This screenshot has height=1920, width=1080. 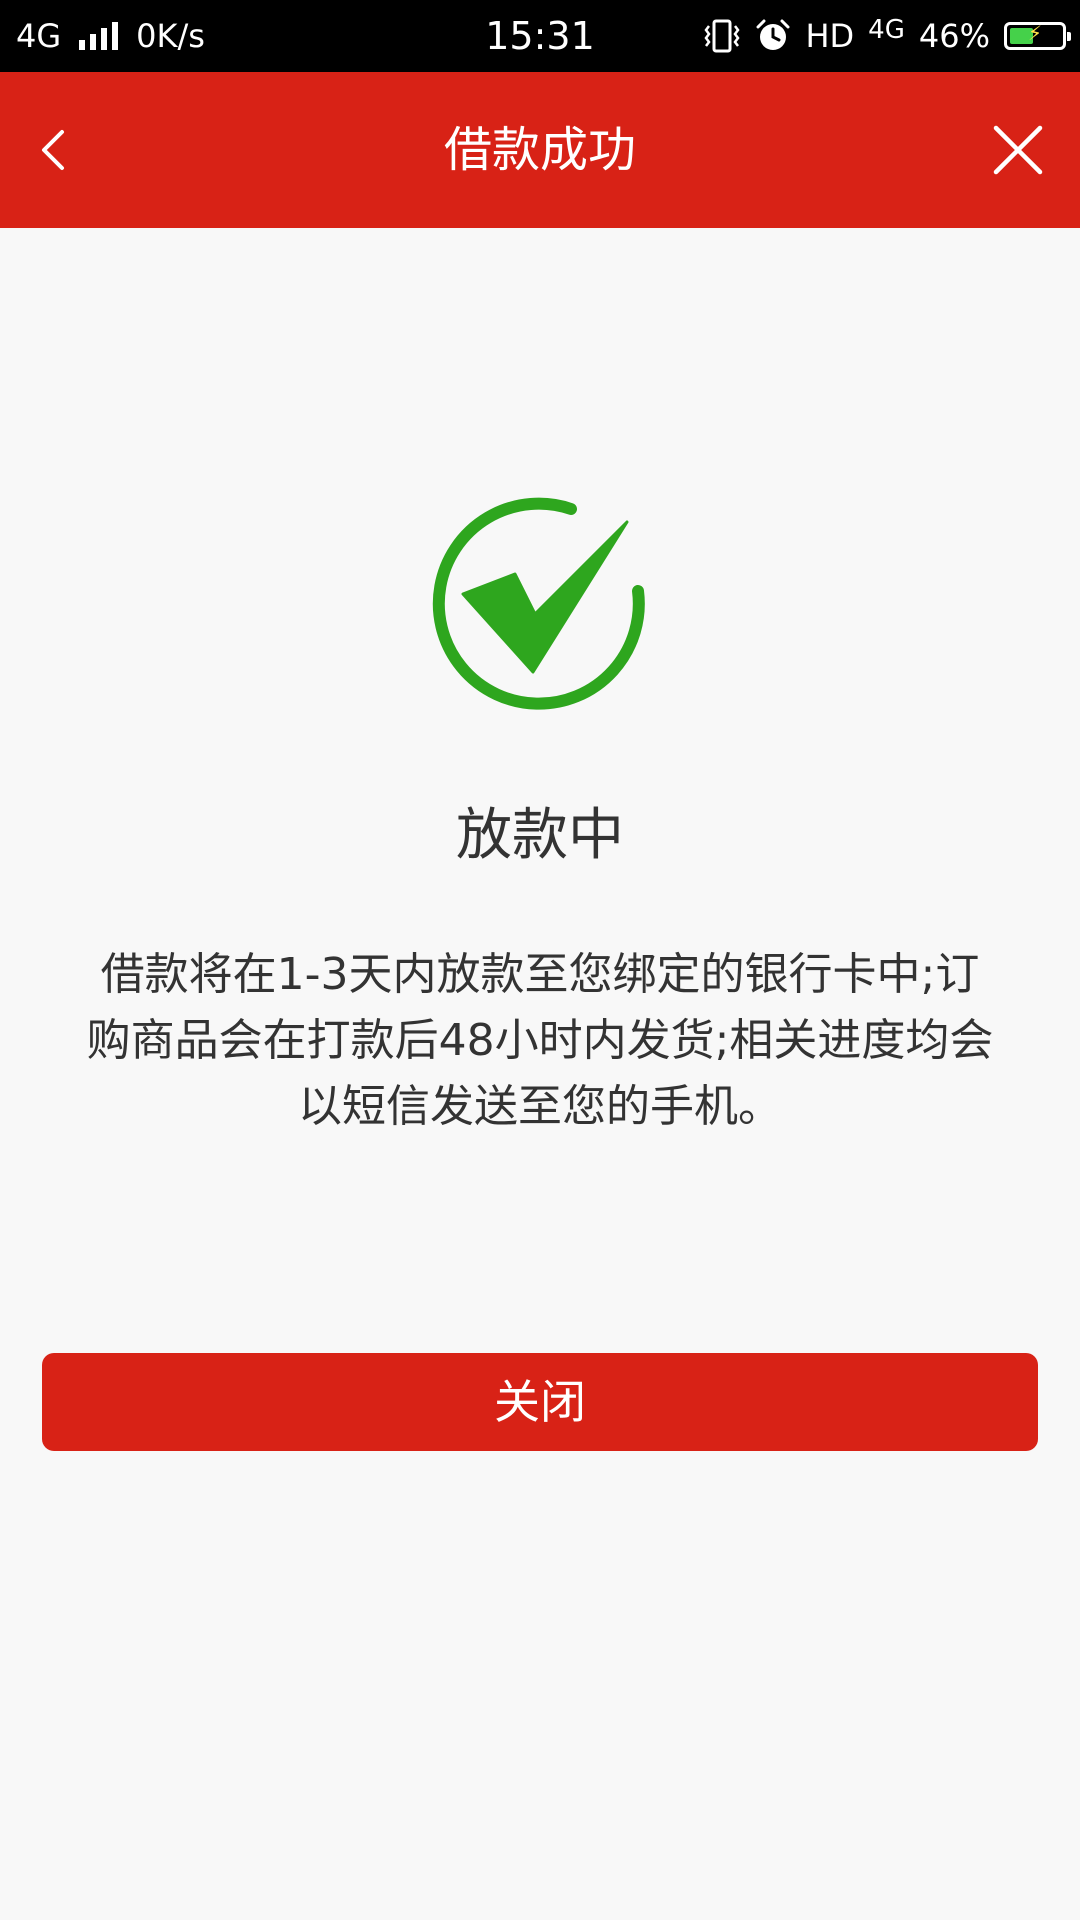 What do you see at coordinates (1035, 33) in the screenshot?
I see `charging-bolt-icon: ⚡` at bounding box center [1035, 33].